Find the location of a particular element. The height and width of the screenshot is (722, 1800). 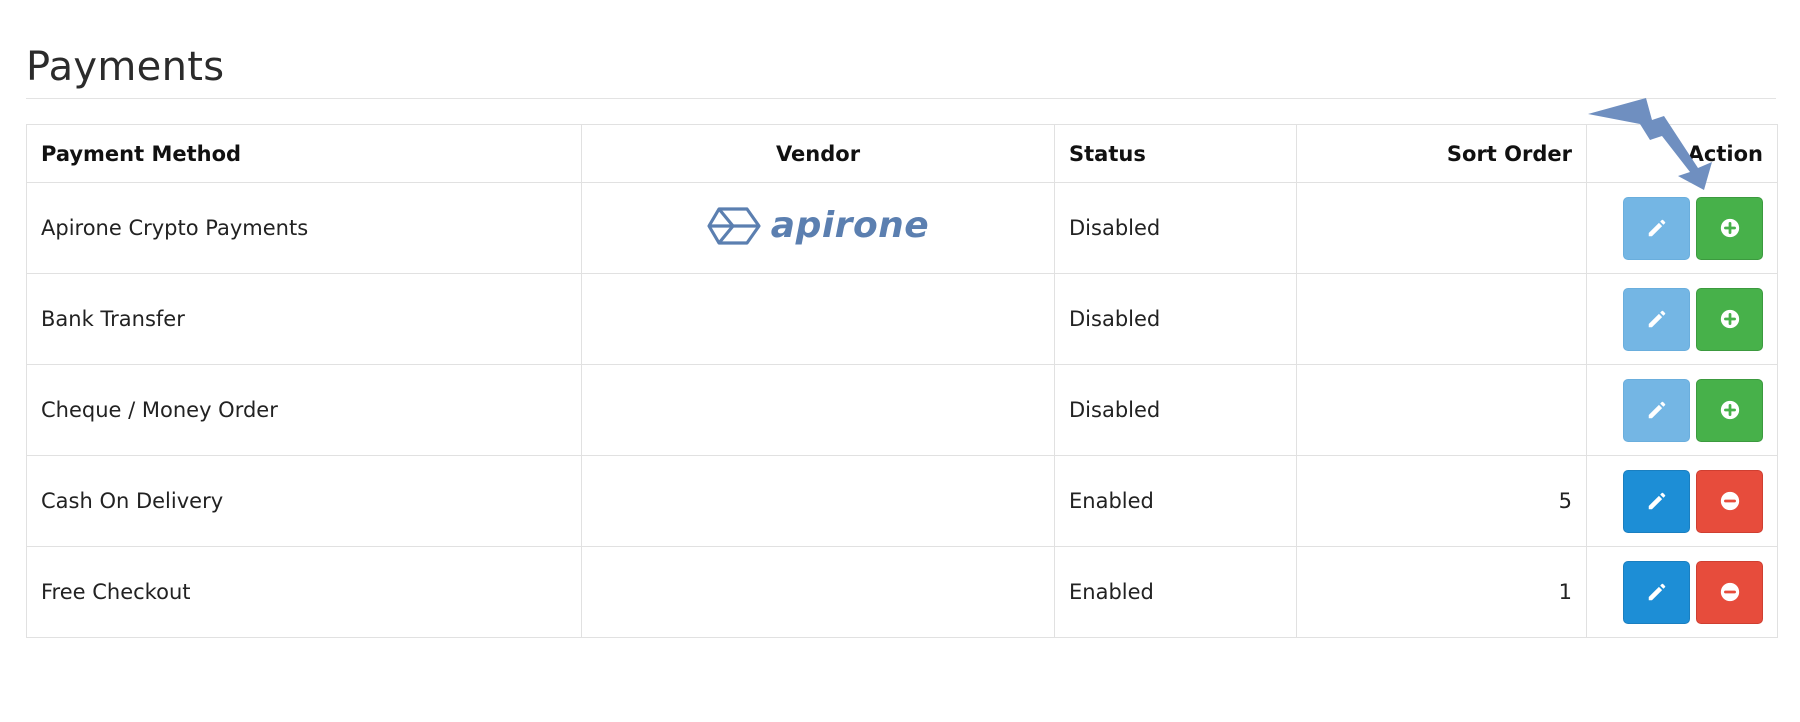

payment-method-cell: Cheque / Money Order is located at coordinates (304, 410).